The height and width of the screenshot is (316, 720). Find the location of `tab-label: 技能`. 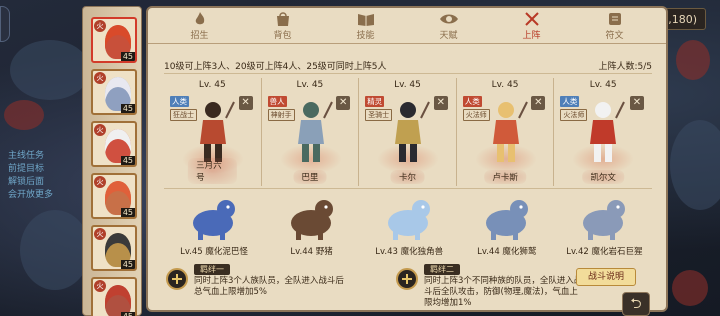

tab-label: 技能 is located at coordinates (365, 36).